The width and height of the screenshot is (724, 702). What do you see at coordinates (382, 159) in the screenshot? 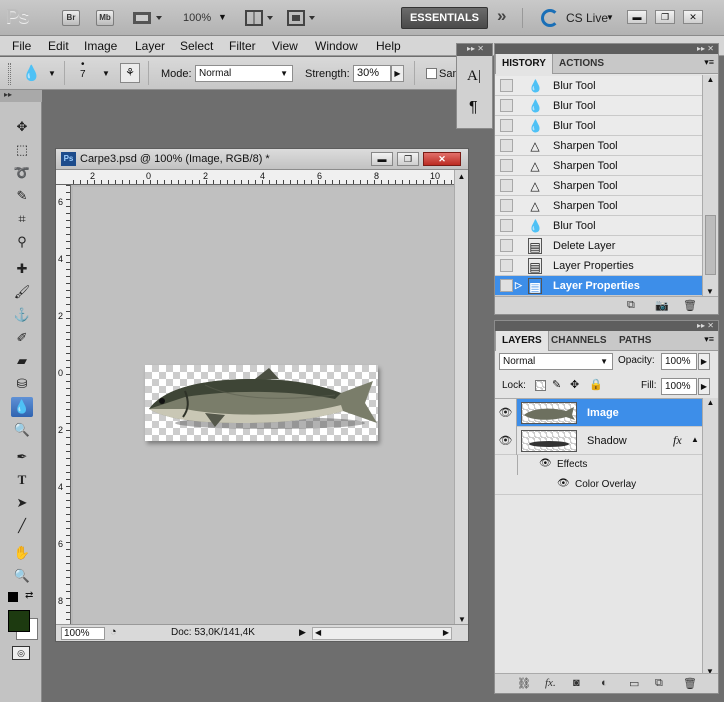
I see `document-minimize-button: ▬` at bounding box center [382, 159].